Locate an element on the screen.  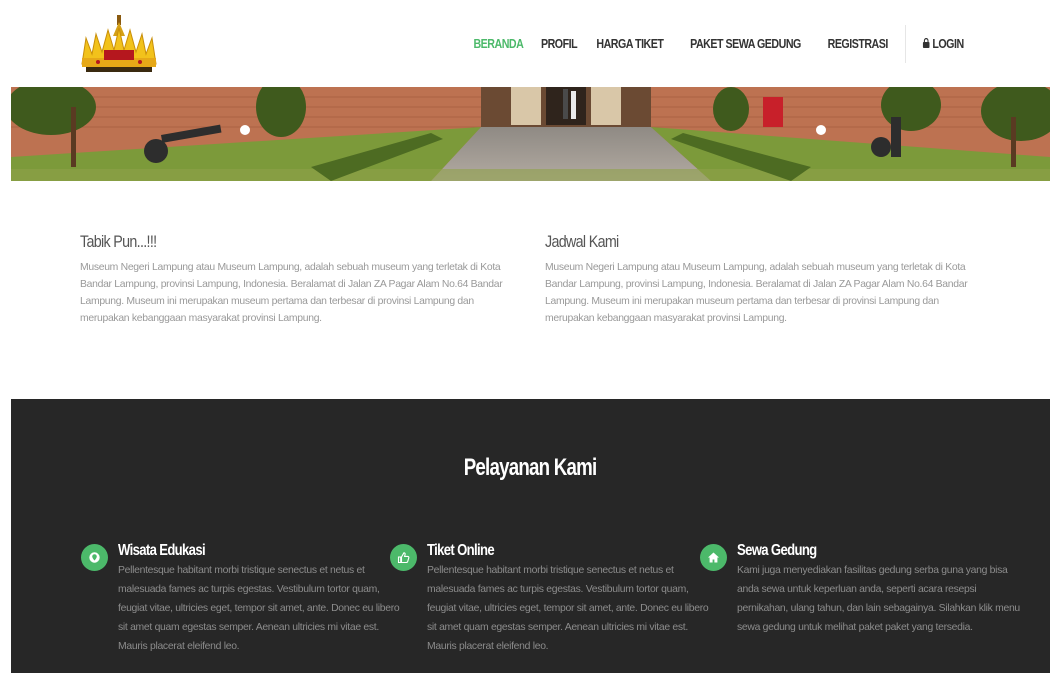
services-title: Pelayanan Kami is located at coordinates (530, 468).